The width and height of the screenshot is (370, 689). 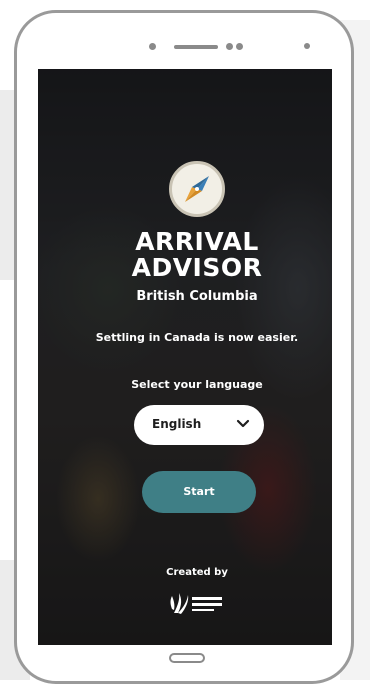 I want to click on language-select: English, so click(x=199, y=425).